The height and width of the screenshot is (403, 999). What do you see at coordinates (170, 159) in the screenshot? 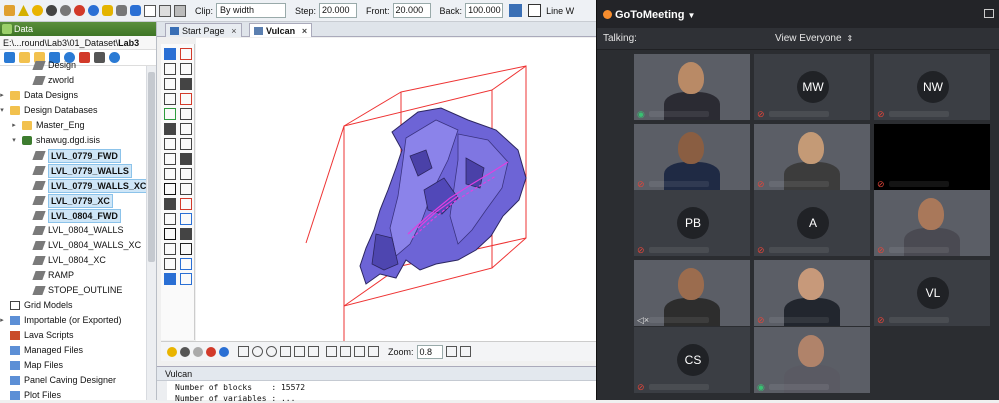
I see `circle-icon` at bounding box center [170, 159].